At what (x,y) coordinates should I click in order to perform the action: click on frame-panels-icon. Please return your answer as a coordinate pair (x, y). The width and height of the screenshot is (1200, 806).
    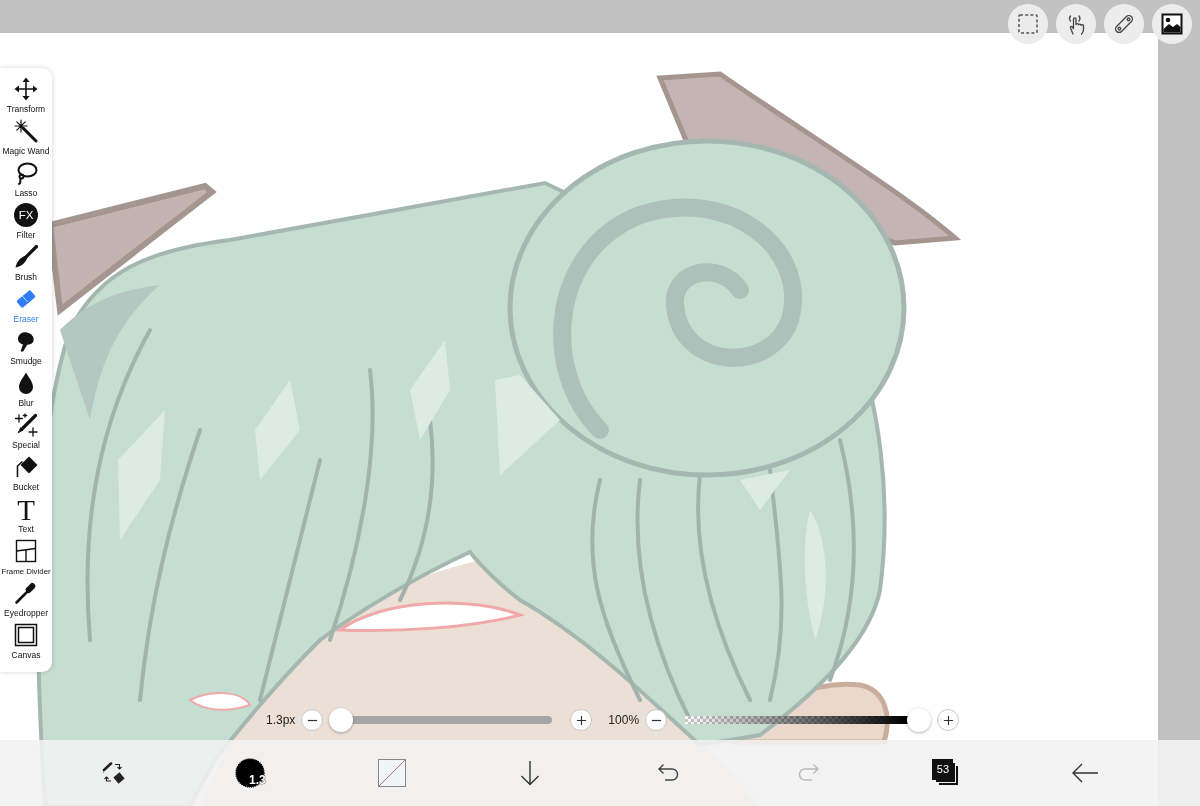
    Looking at the image, I should click on (26, 551).